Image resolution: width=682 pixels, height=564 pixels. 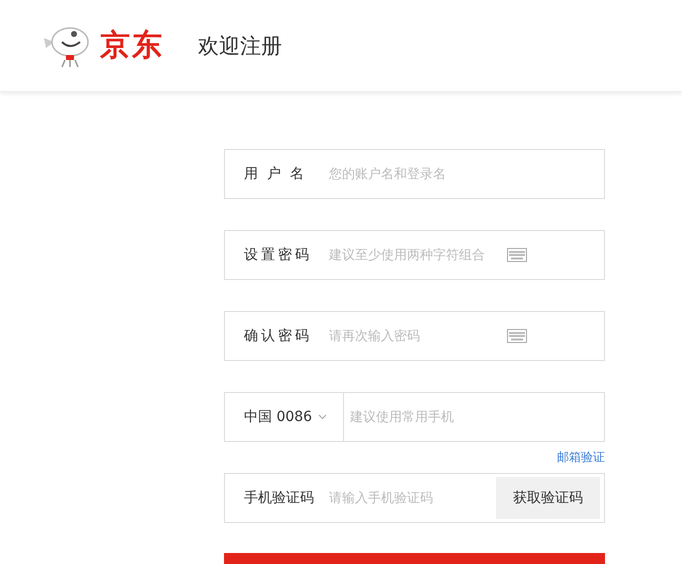 What do you see at coordinates (548, 498) in the screenshot?
I see `get-code-button: 获取验证码` at bounding box center [548, 498].